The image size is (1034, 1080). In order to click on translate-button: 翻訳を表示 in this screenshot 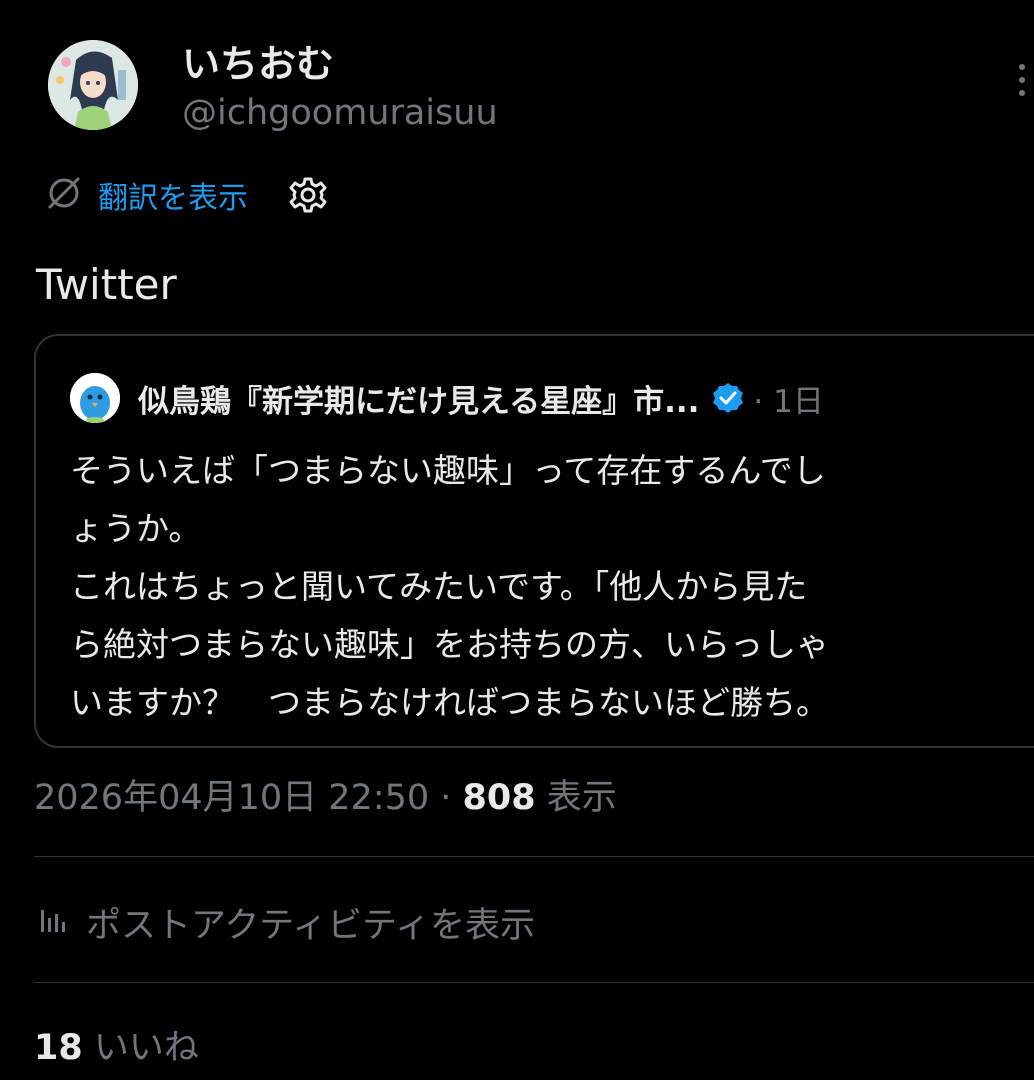, I will do `click(146, 195)`.